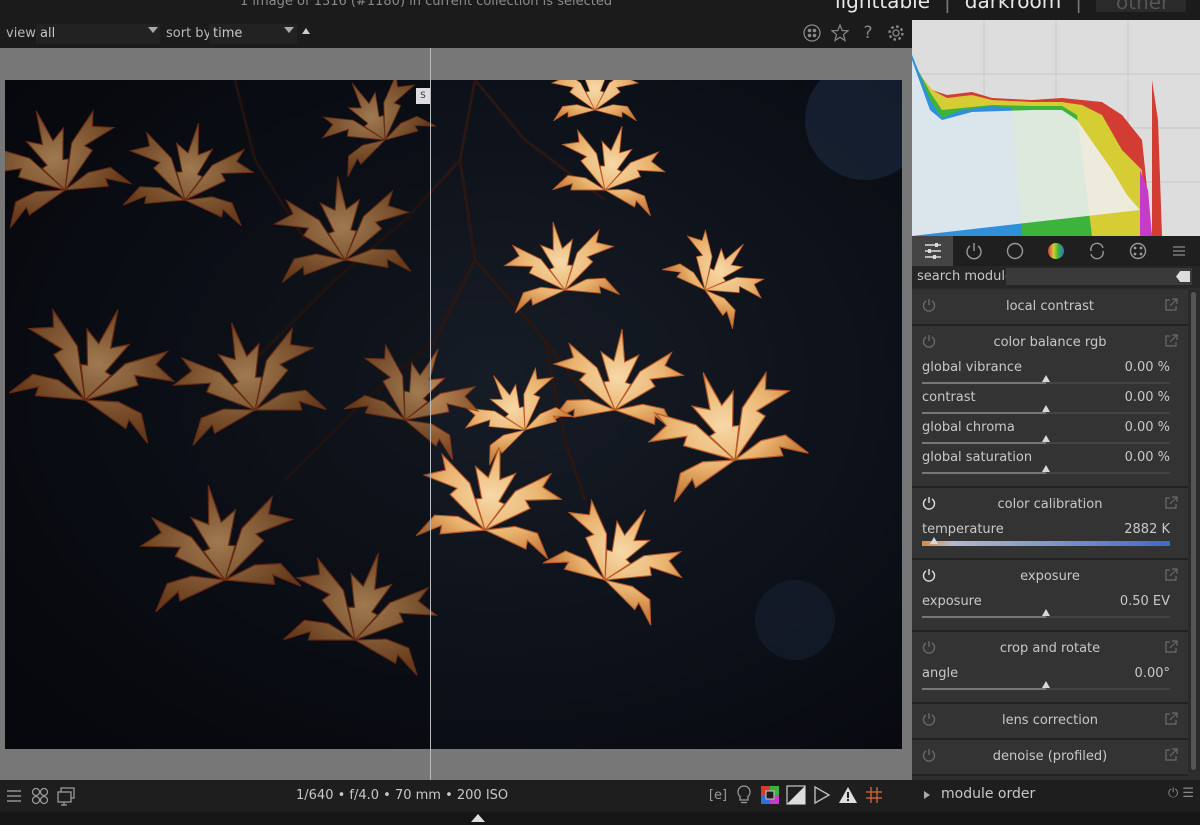  I want to click on color-modules-icon, so click(1055, 251).